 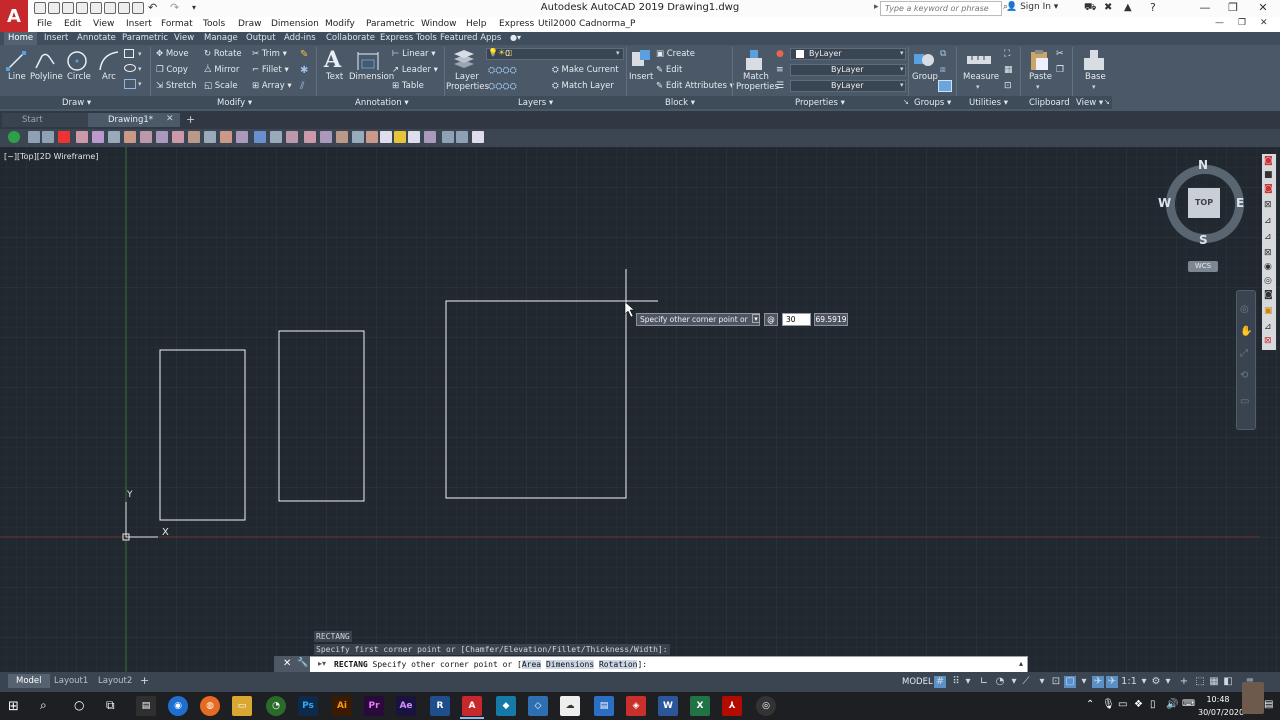 I want to click on base-button: Base, so click(x=1095, y=77).